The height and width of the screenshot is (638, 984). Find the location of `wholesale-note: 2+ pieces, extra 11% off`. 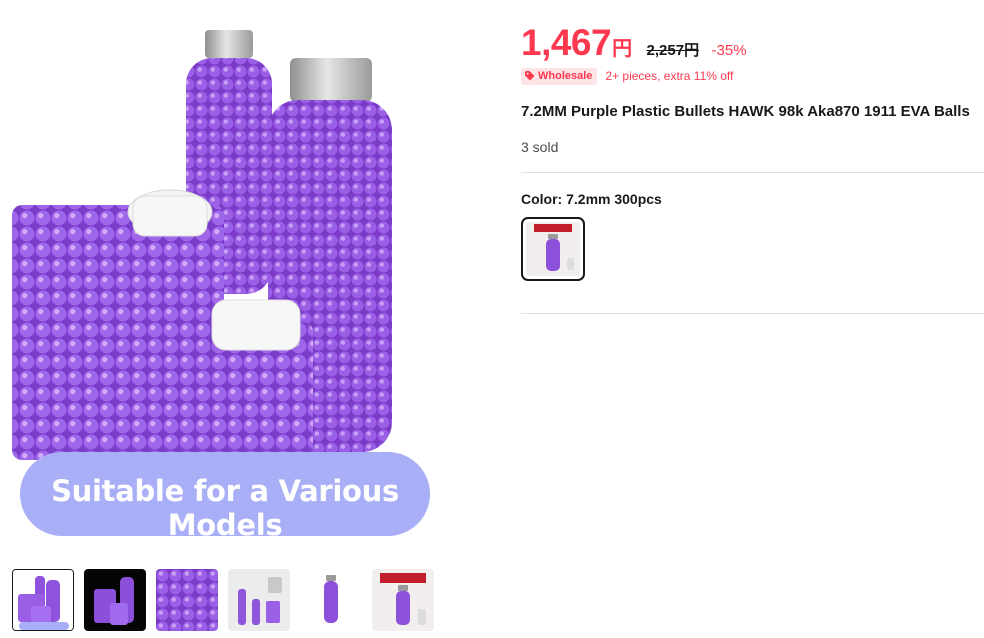

wholesale-note: 2+ pieces, extra 11% off is located at coordinates (669, 76).